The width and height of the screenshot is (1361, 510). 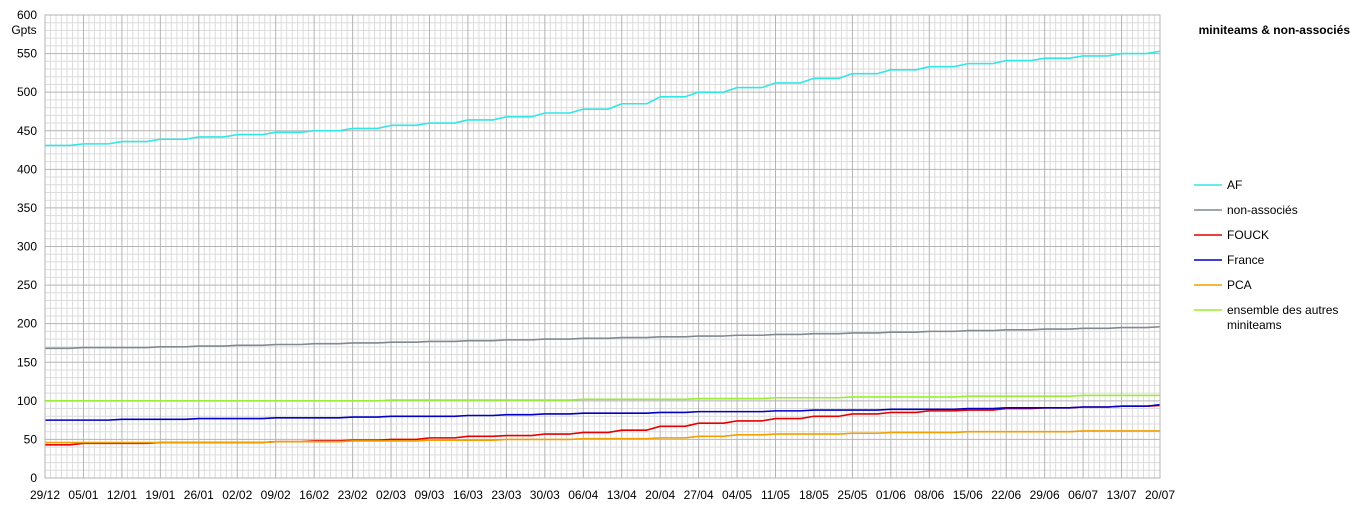 I want to click on y-tick-label: 600, so click(x=27, y=15).